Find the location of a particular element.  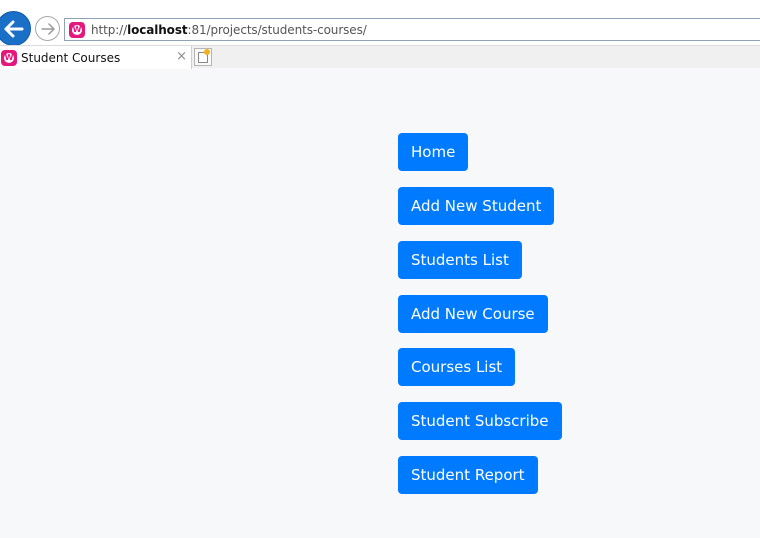

new-tab-icon is located at coordinates (203, 57).